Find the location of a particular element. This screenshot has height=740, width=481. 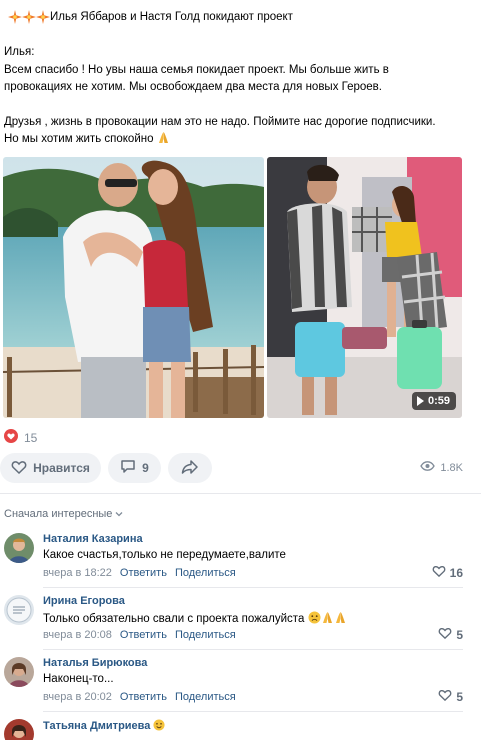

comment-meta: вчера в 20:02 Ответить Поделиться is located at coordinates (139, 697).